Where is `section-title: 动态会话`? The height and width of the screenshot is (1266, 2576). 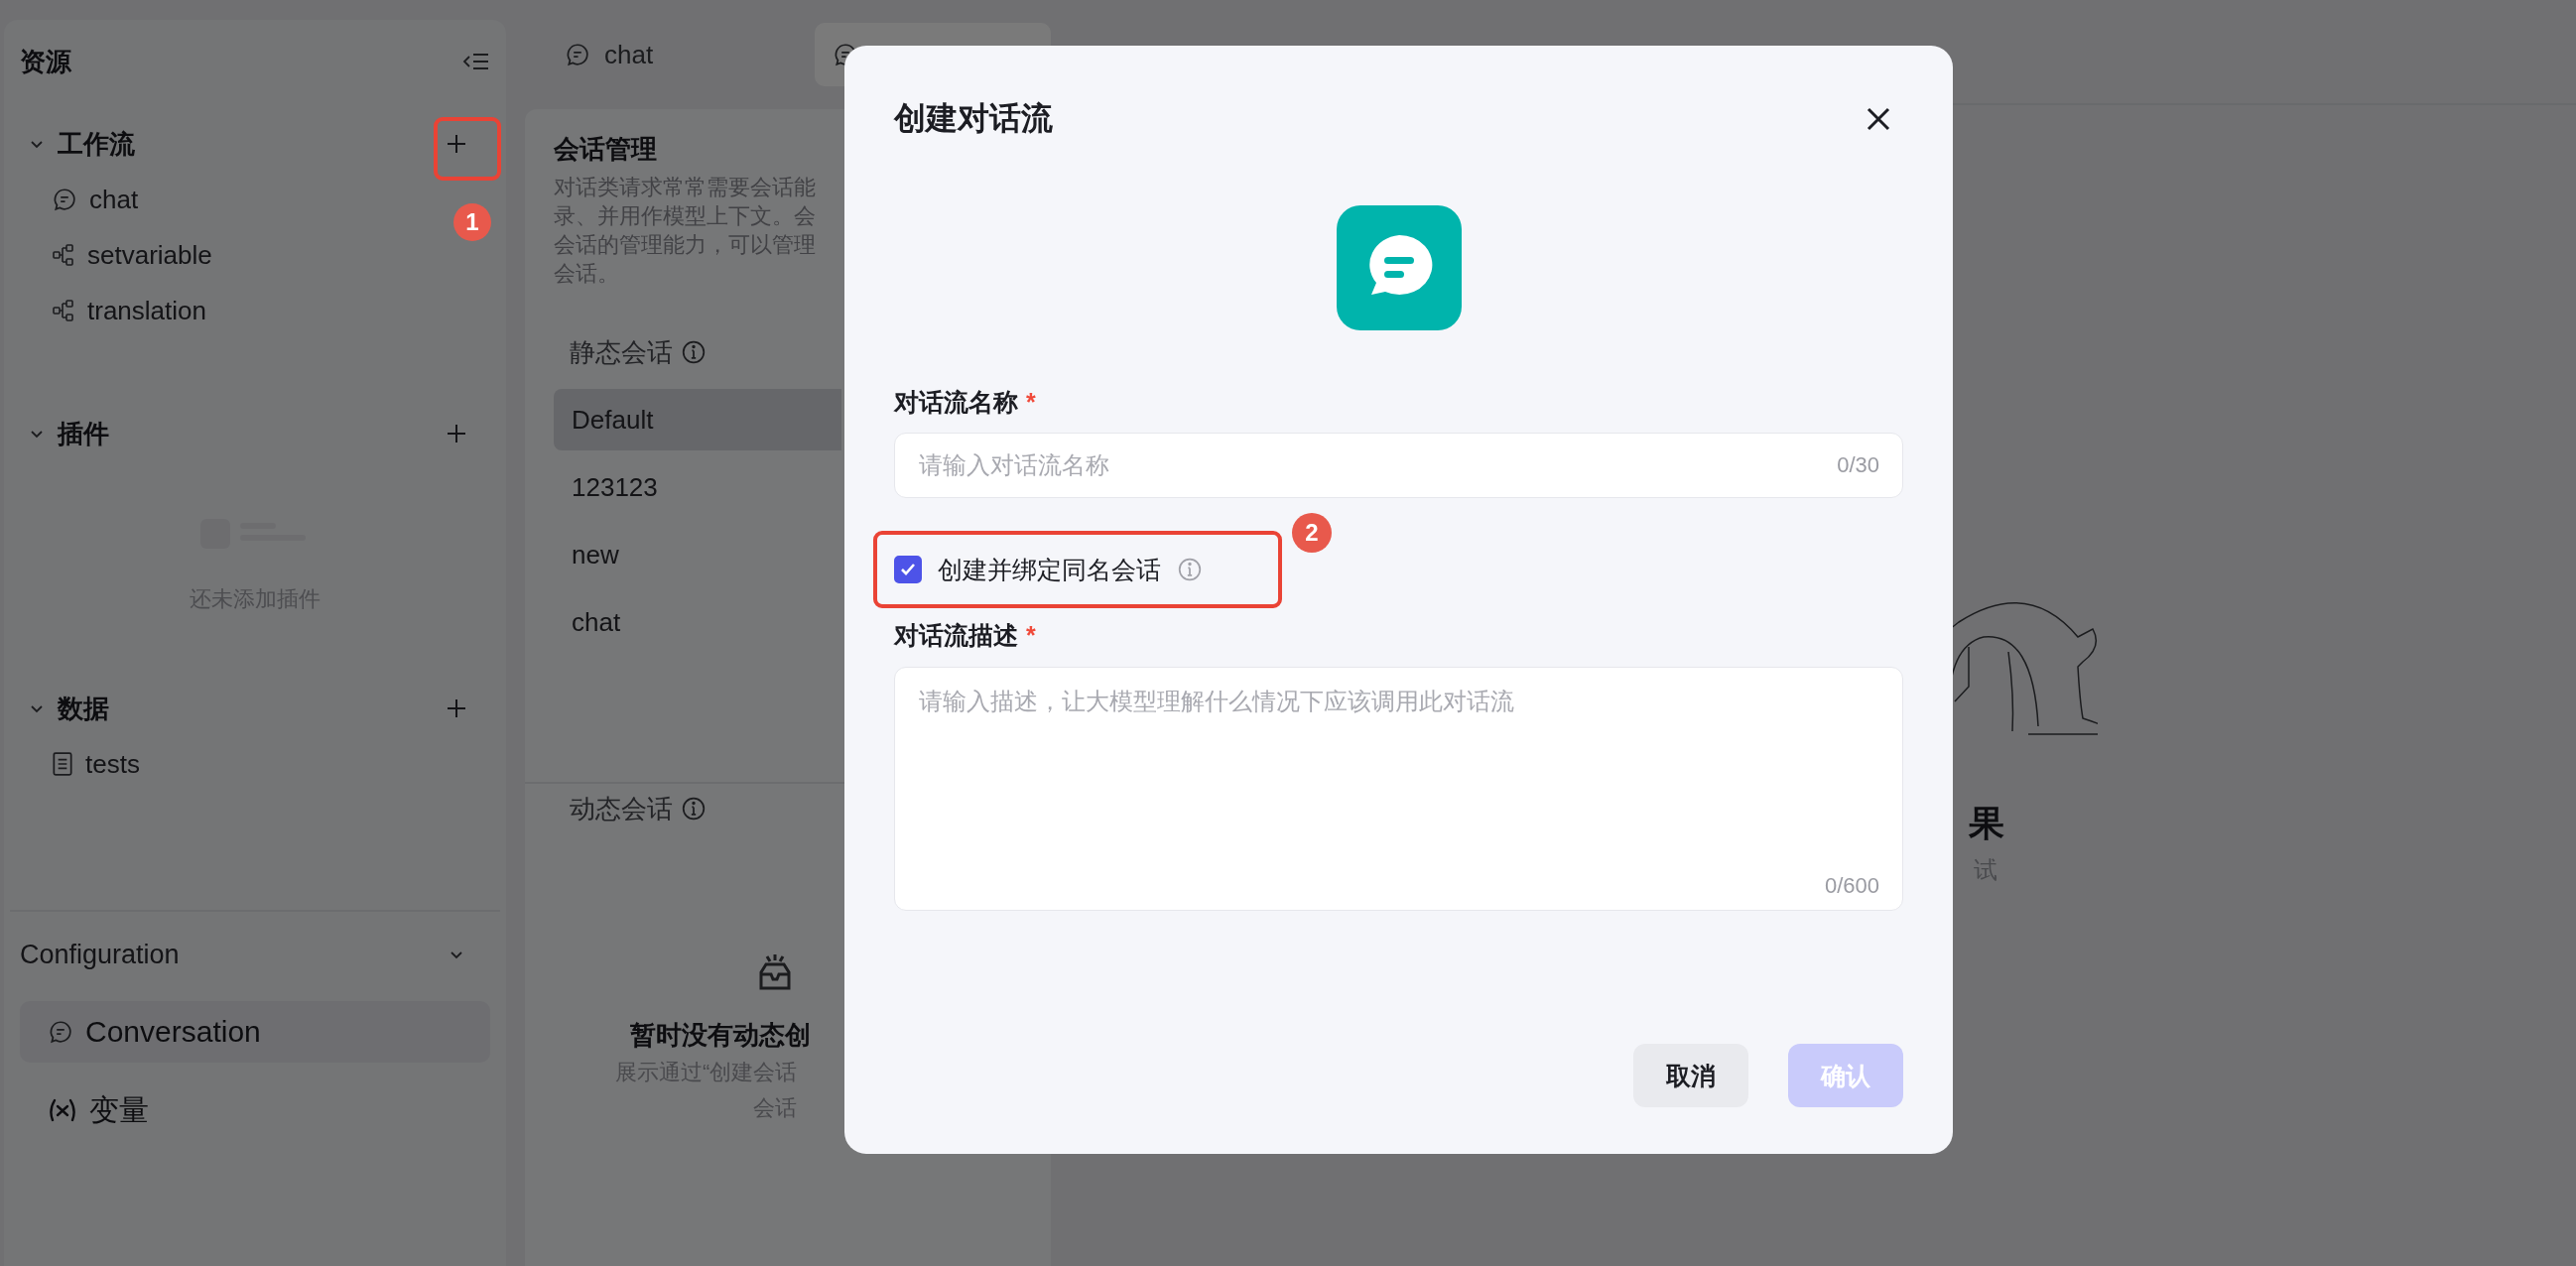
section-title: 动态会话 is located at coordinates (622, 808).